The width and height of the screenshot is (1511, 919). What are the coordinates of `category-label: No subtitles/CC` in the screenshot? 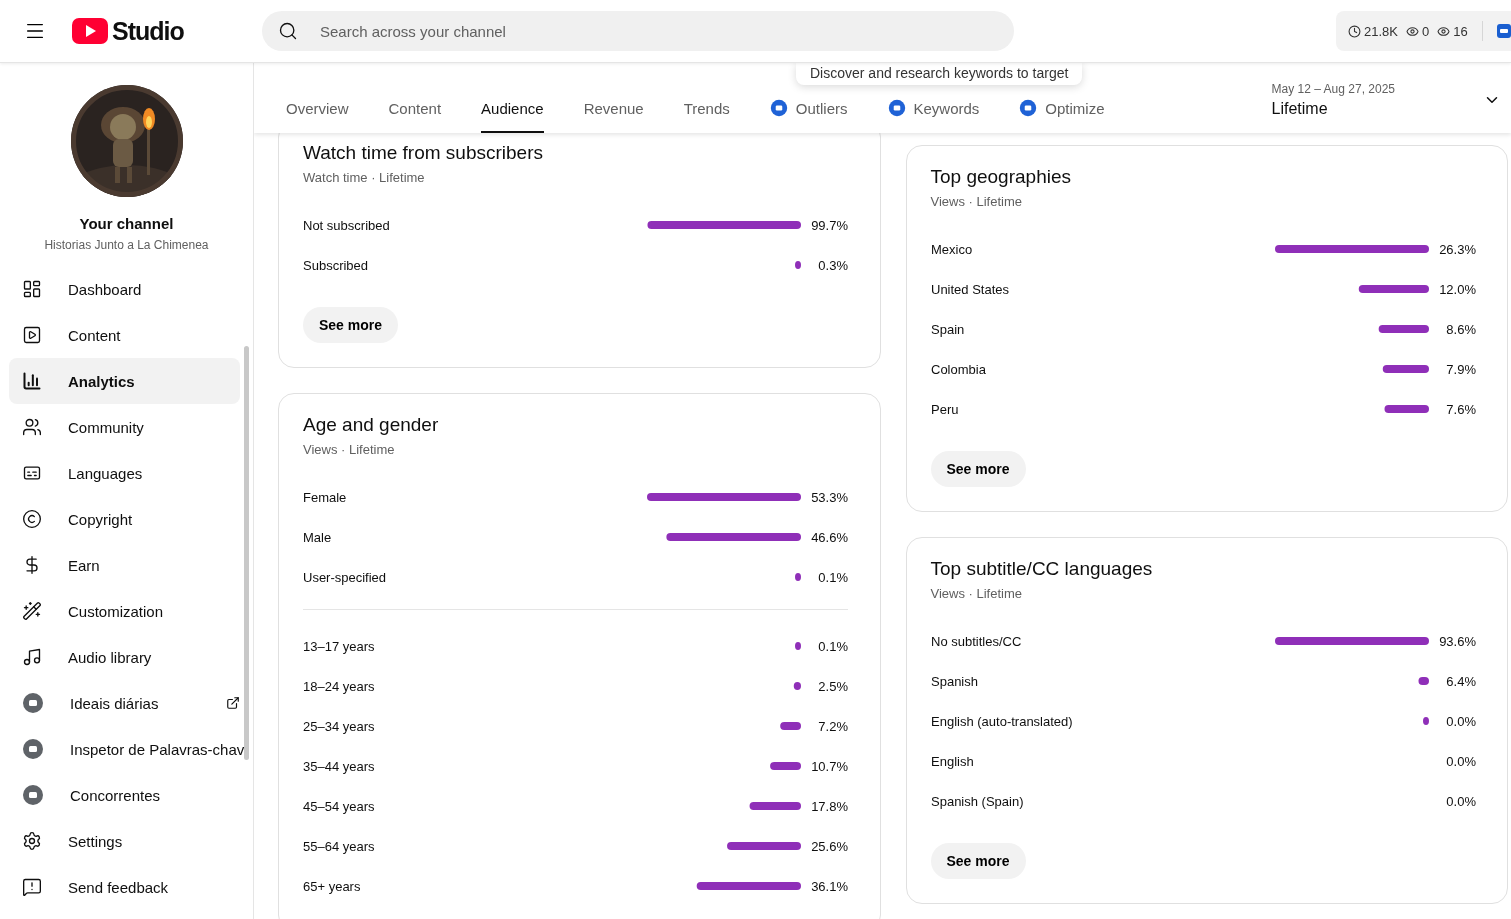 It's located at (975, 641).